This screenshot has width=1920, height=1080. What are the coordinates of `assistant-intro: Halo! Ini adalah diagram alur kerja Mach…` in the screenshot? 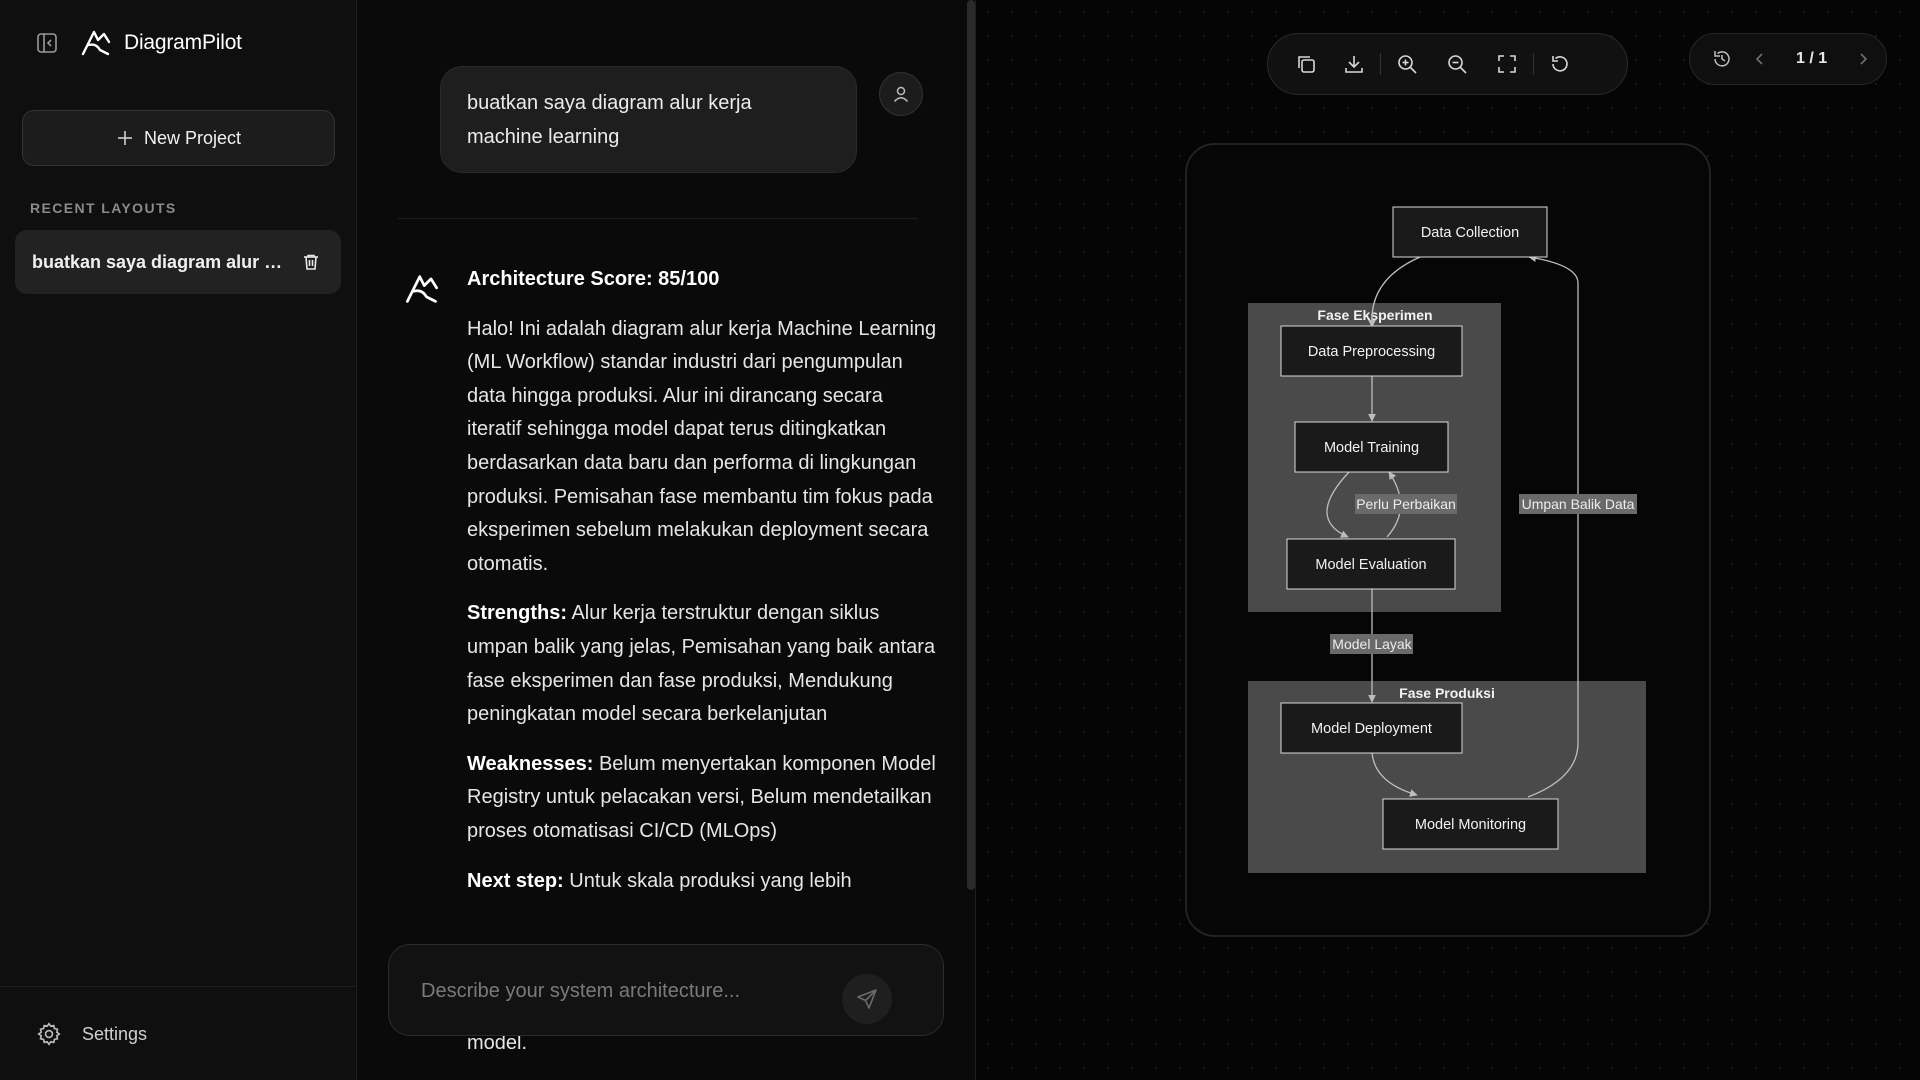 It's located at (702, 446).